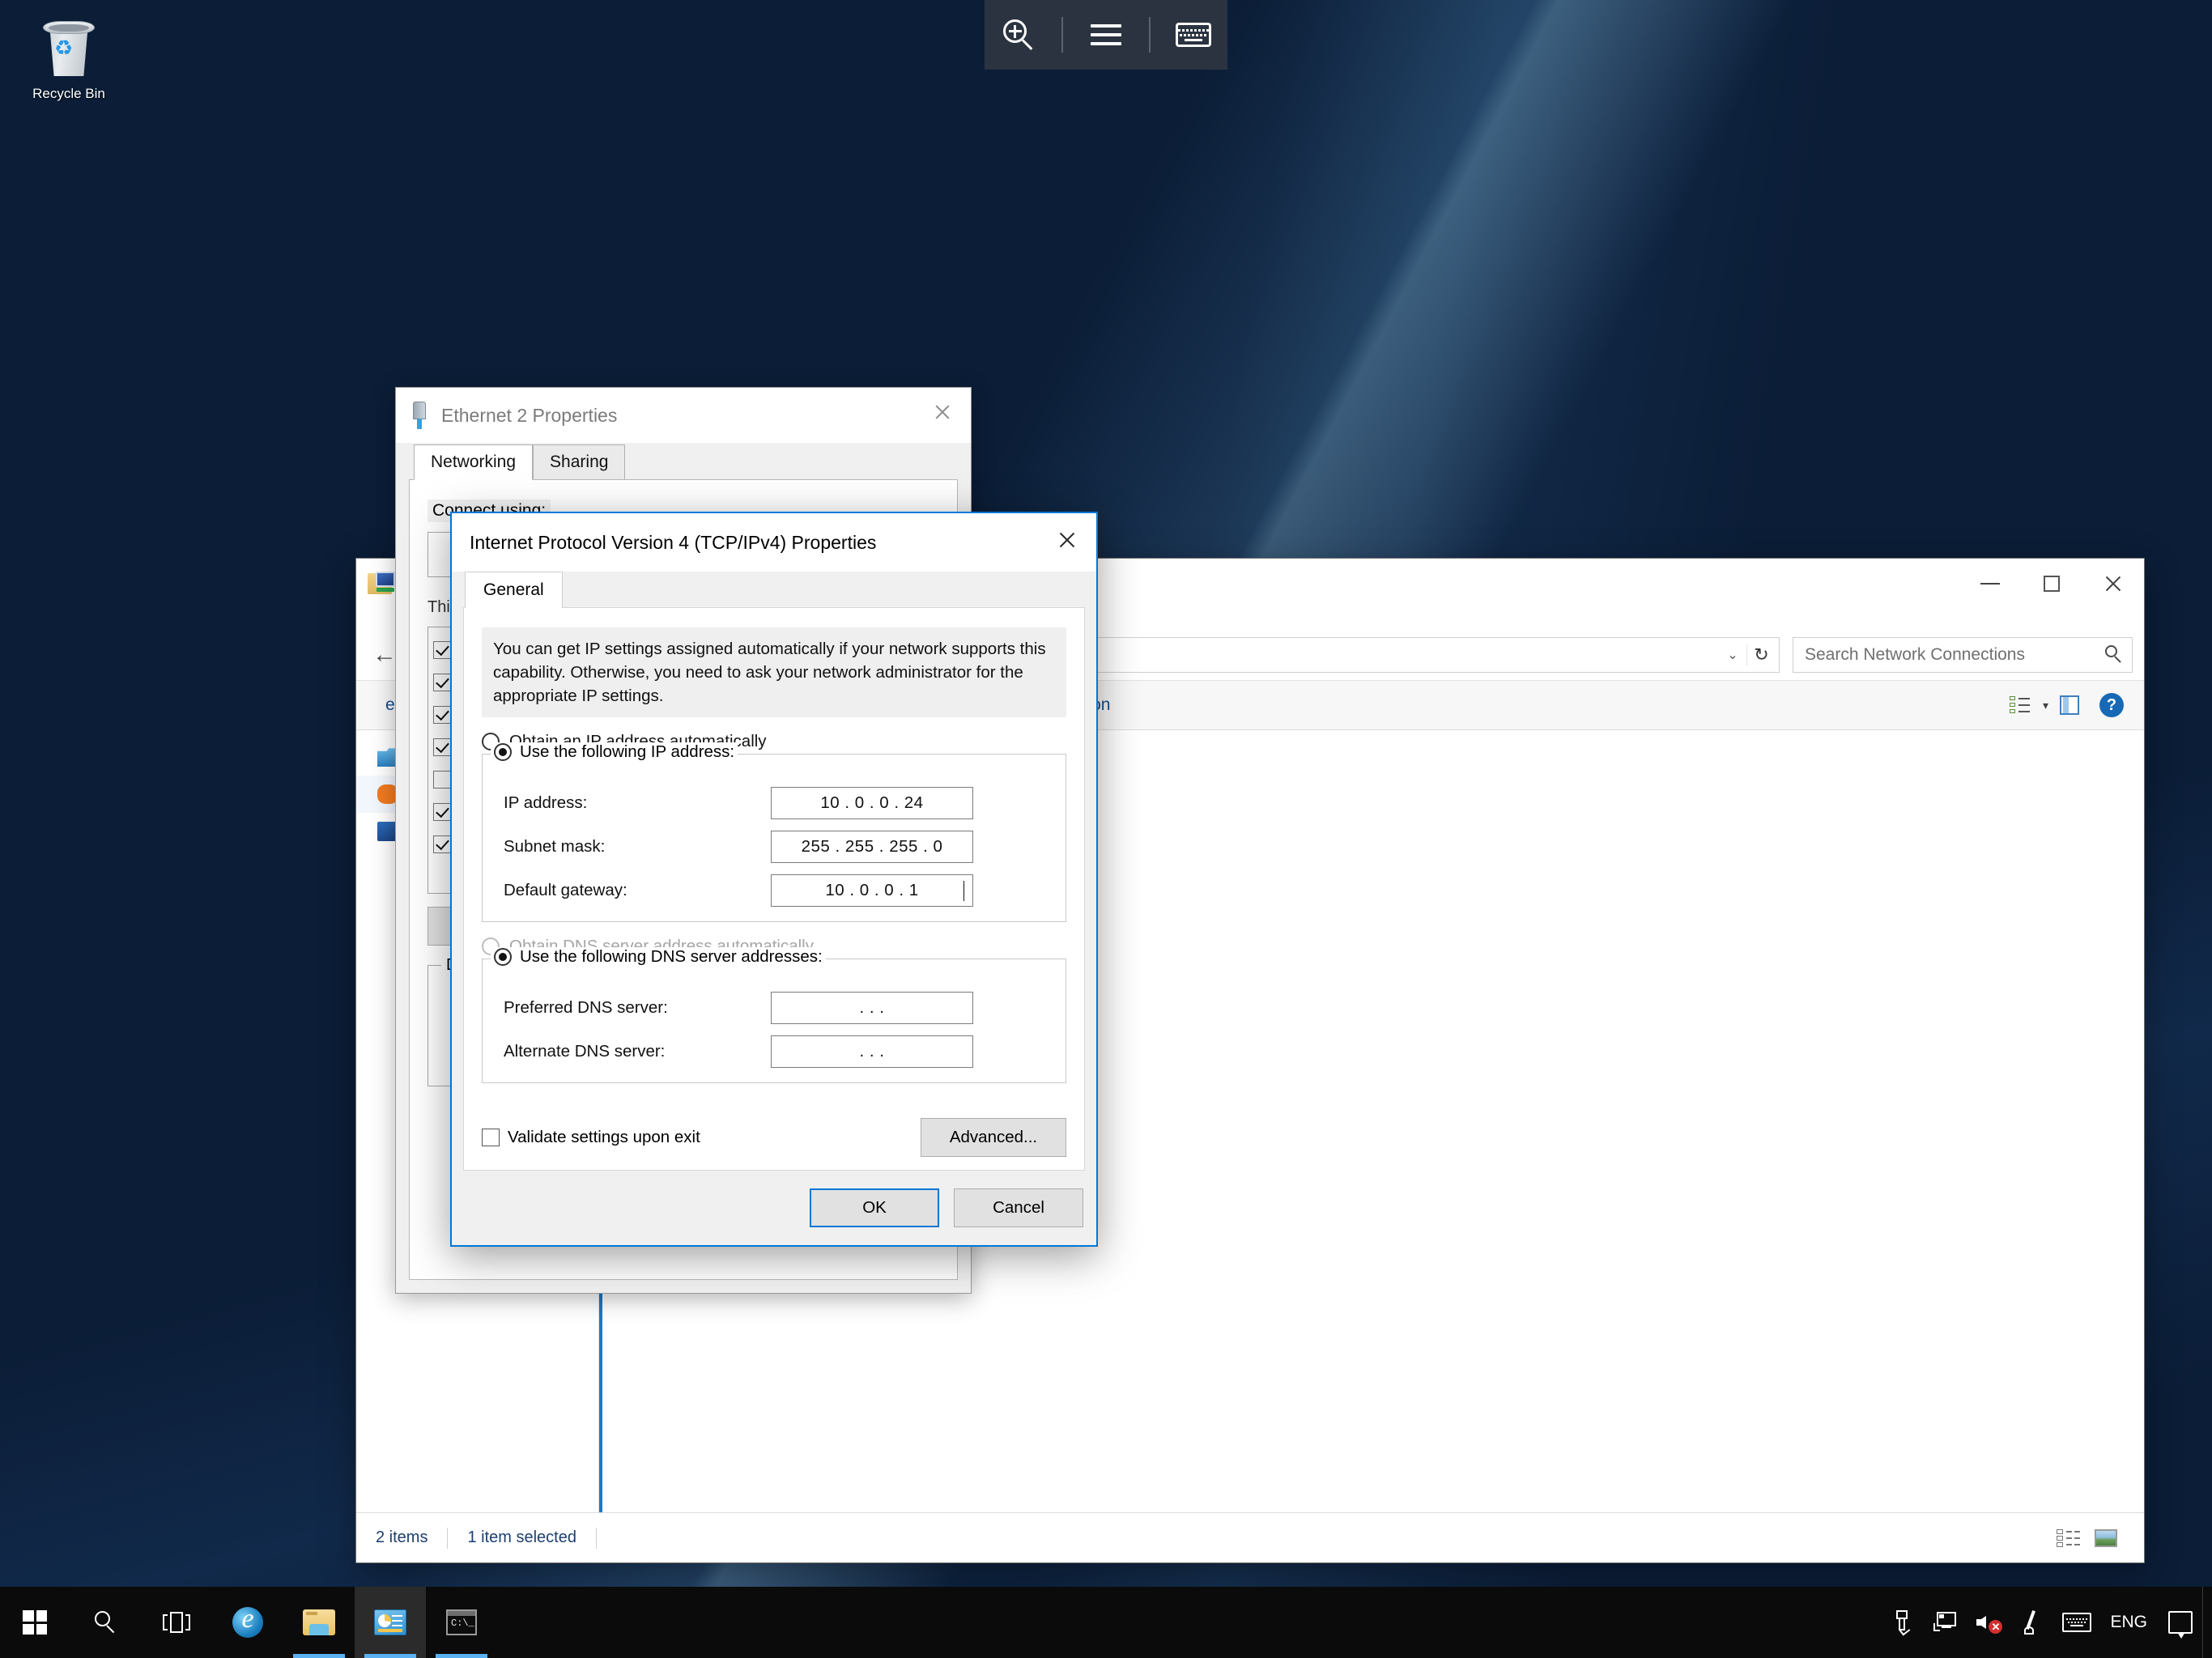  What do you see at coordinates (774, 1208) in the screenshot?
I see `ipv4-dialog-footer: OK Cancel` at bounding box center [774, 1208].